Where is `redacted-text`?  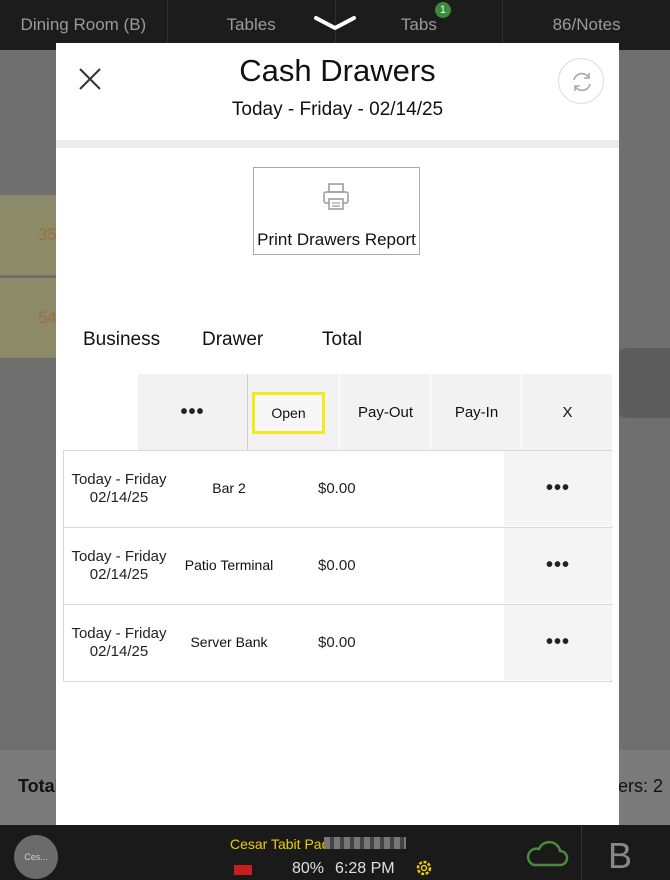 redacted-text is located at coordinates (365, 843).